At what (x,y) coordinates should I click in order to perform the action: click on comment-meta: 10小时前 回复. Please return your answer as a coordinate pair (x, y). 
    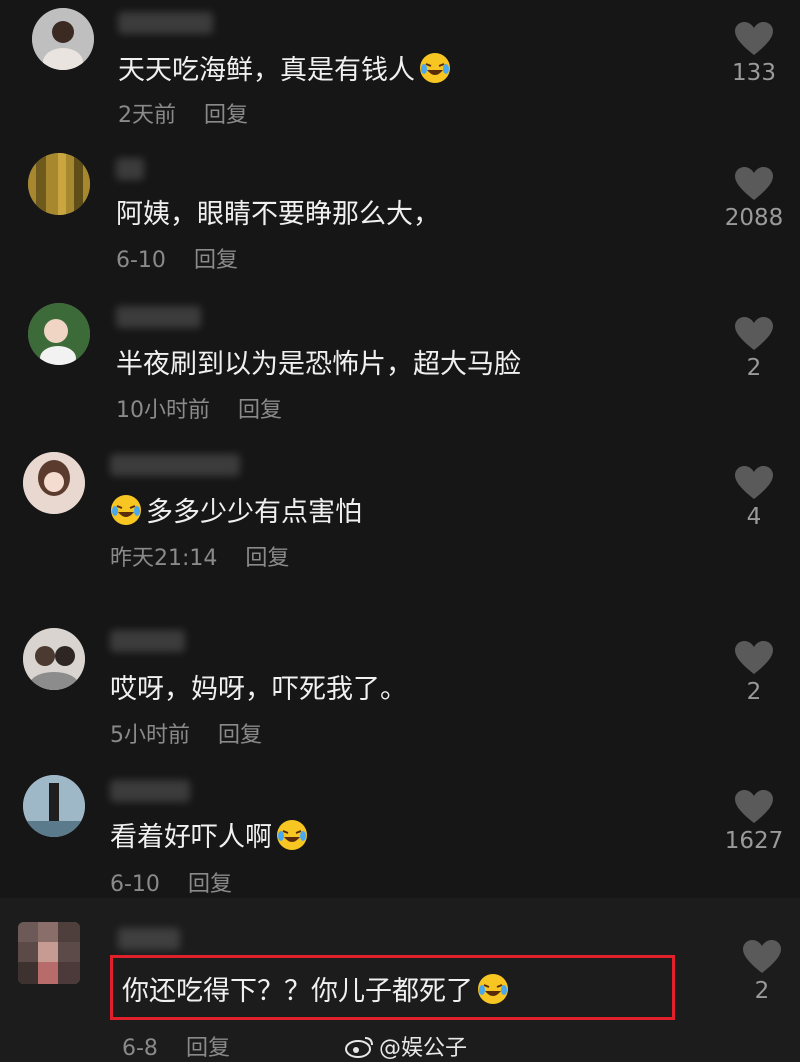
    Looking at the image, I should click on (199, 408).